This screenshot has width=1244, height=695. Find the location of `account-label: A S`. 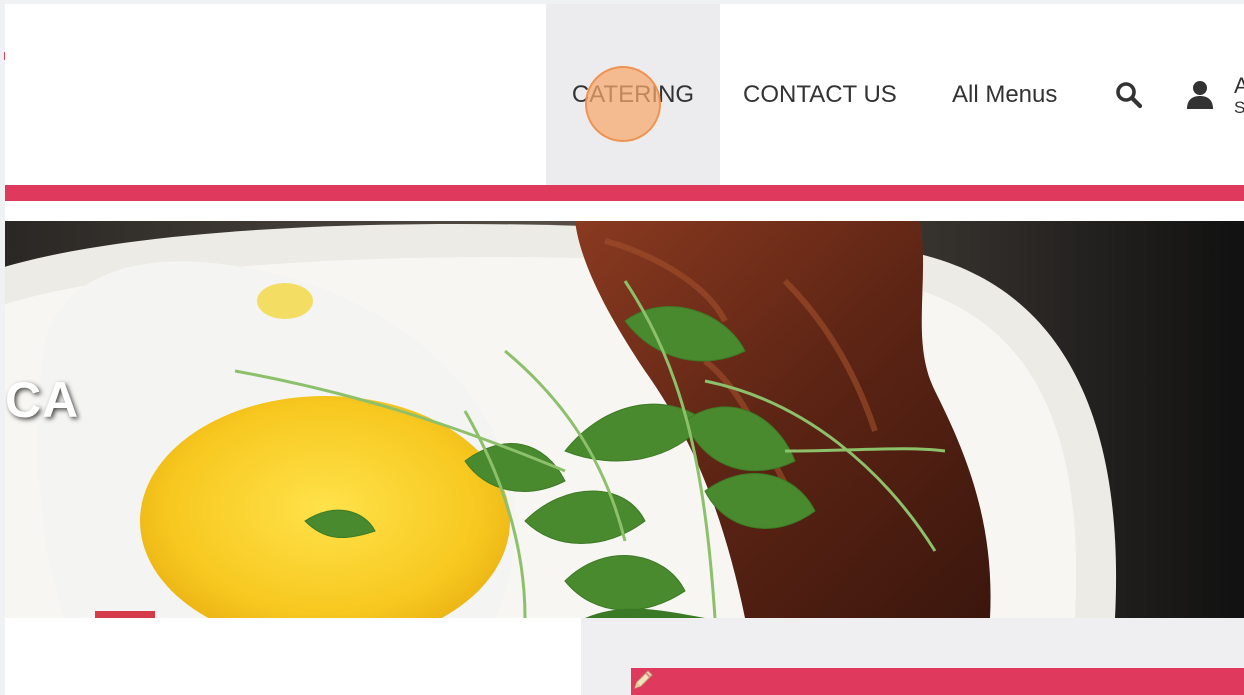

account-label: A S is located at coordinates (1239, 97).